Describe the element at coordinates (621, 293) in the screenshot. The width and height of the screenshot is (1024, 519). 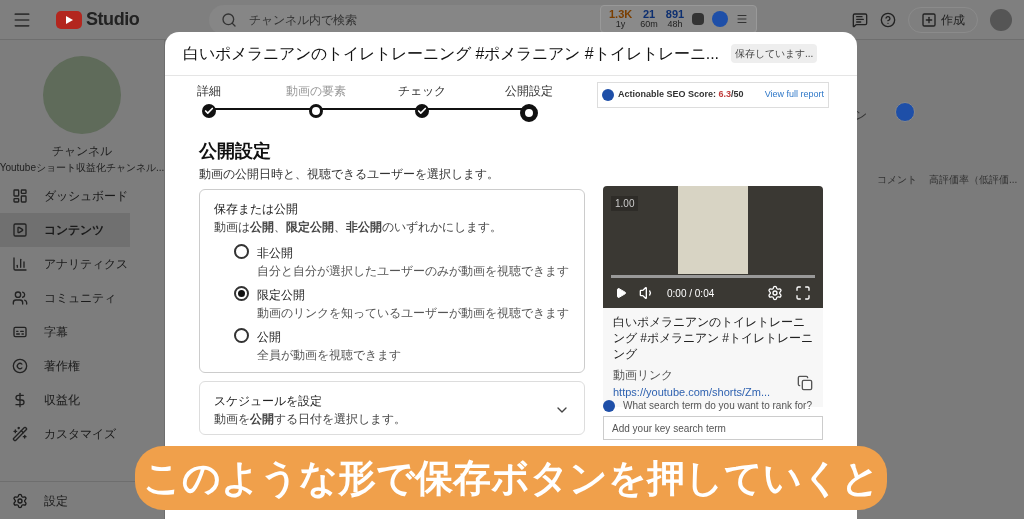
I see `play-icon` at that location.